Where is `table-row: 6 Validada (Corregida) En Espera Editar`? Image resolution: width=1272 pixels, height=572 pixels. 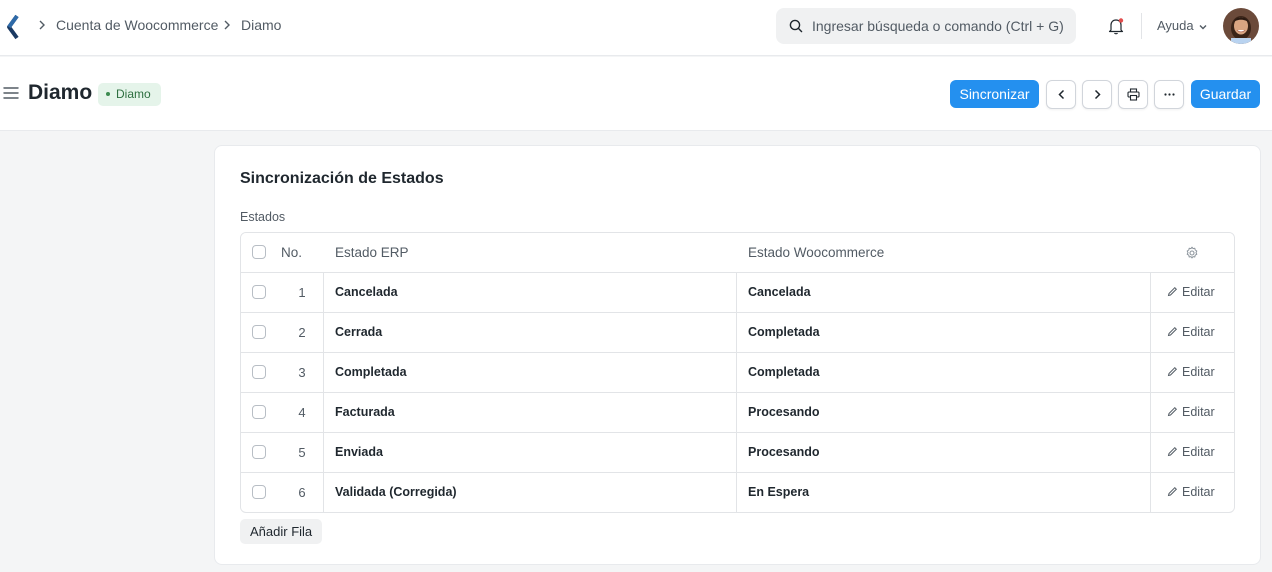 table-row: 6 Validada (Corregida) En Espera Editar is located at coordinates (737, 492).